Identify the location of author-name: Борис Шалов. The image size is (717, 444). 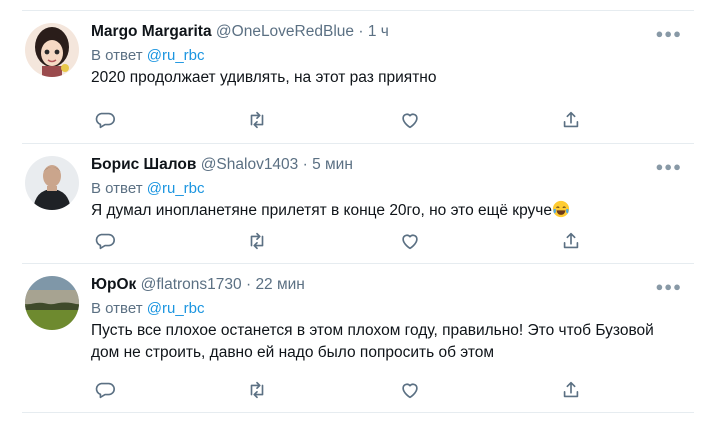
(143, 164).